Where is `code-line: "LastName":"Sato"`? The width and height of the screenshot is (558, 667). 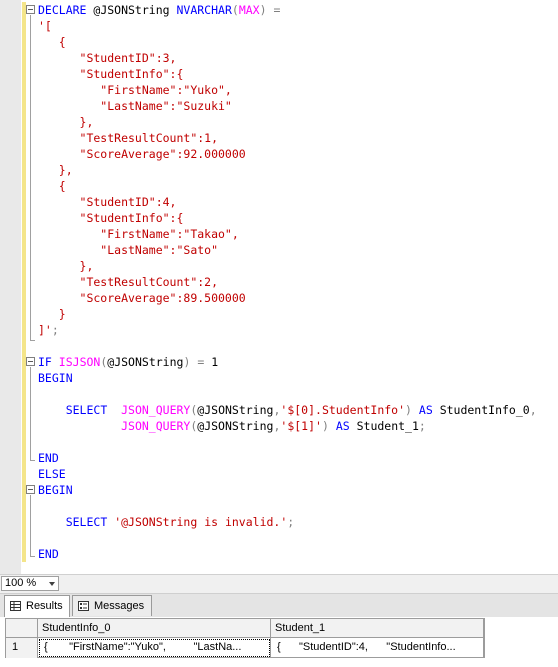
code-line: "LastName":"Sato" is located at coordinates (128, 250).